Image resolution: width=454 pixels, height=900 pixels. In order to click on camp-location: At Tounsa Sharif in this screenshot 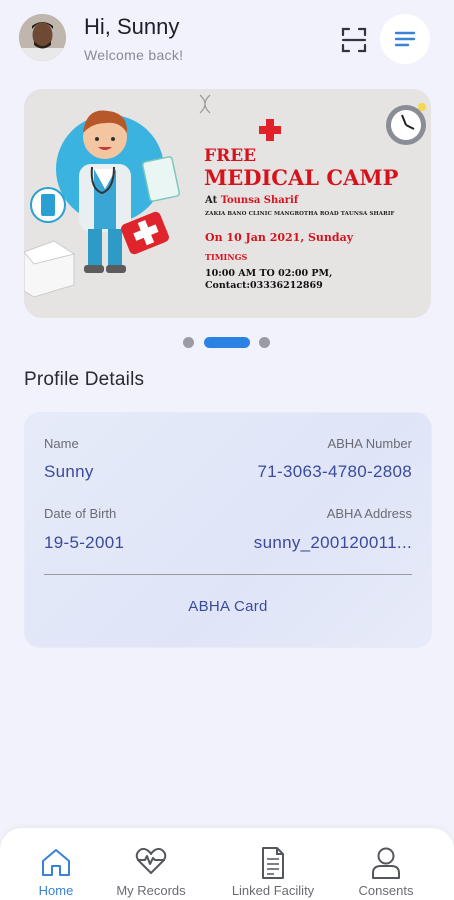, I will do `click(251, 200)`.